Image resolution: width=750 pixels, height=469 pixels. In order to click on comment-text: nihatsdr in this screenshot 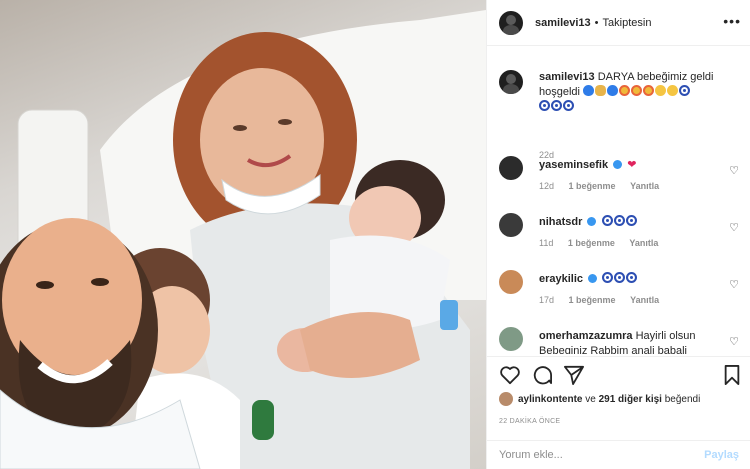, I will do `click(629, 222)`.